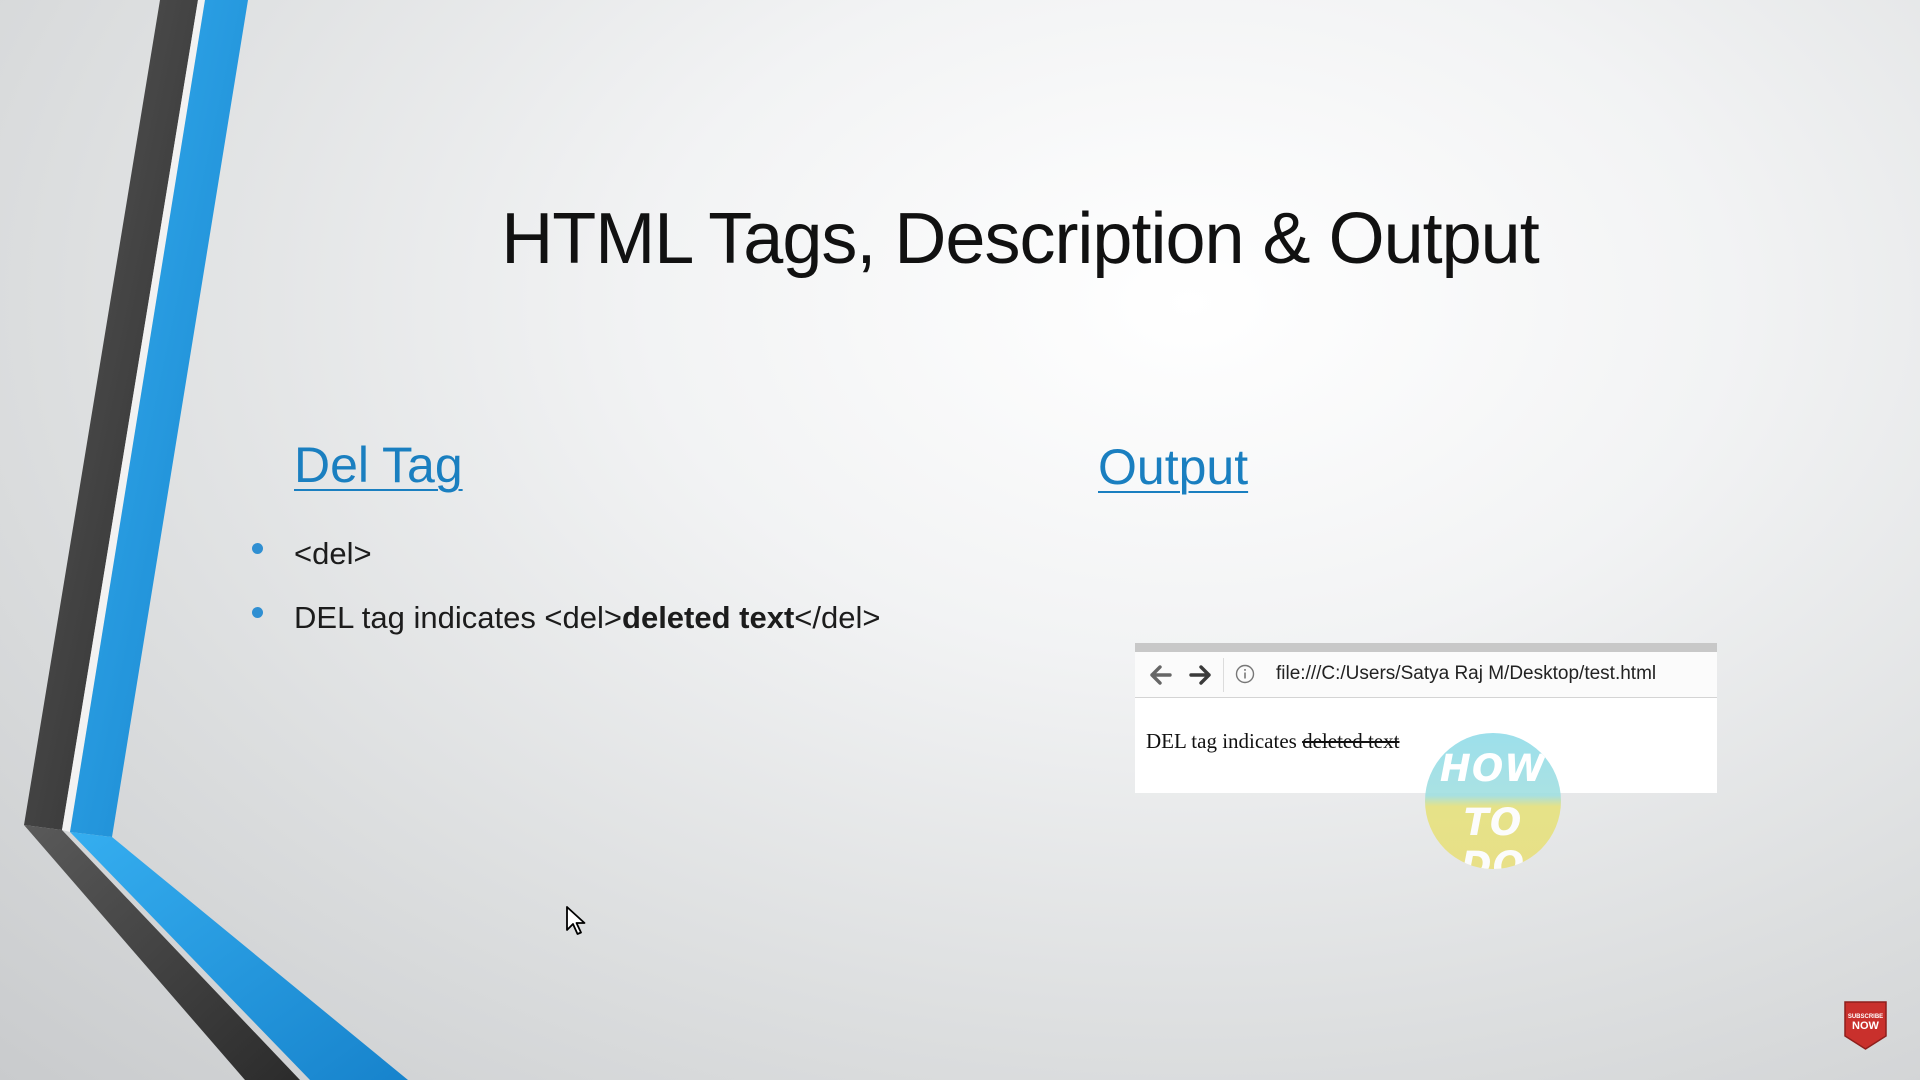 This screenshot has width=1920, height=1080. Describe the element at coordinates (837, 617) in the screenshot. I see `bullet-text-suffix: </del>` at that location.